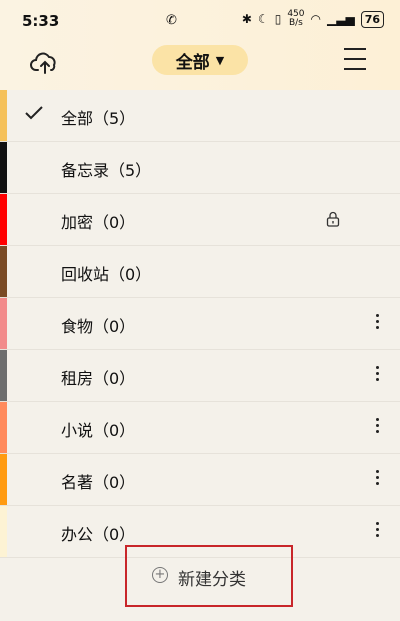 The width and height of the screenshot is (400, 621). I want to click on category-item: 备忘录（5）, so click(200, 168).